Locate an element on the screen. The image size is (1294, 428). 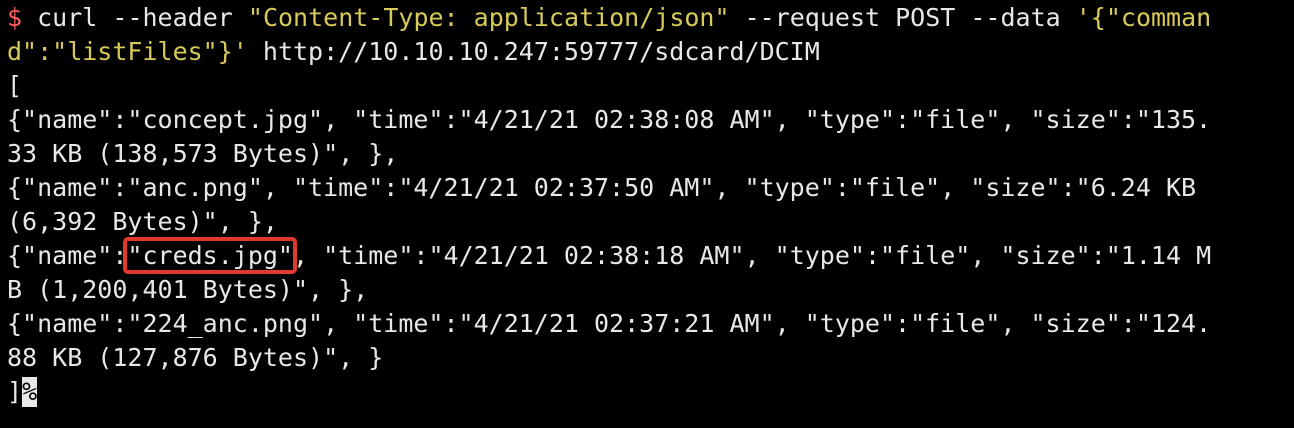
file-entry-224-anc-line2: 88 KB (127,876 Bytes)", } is located at coordinates (195, 357).